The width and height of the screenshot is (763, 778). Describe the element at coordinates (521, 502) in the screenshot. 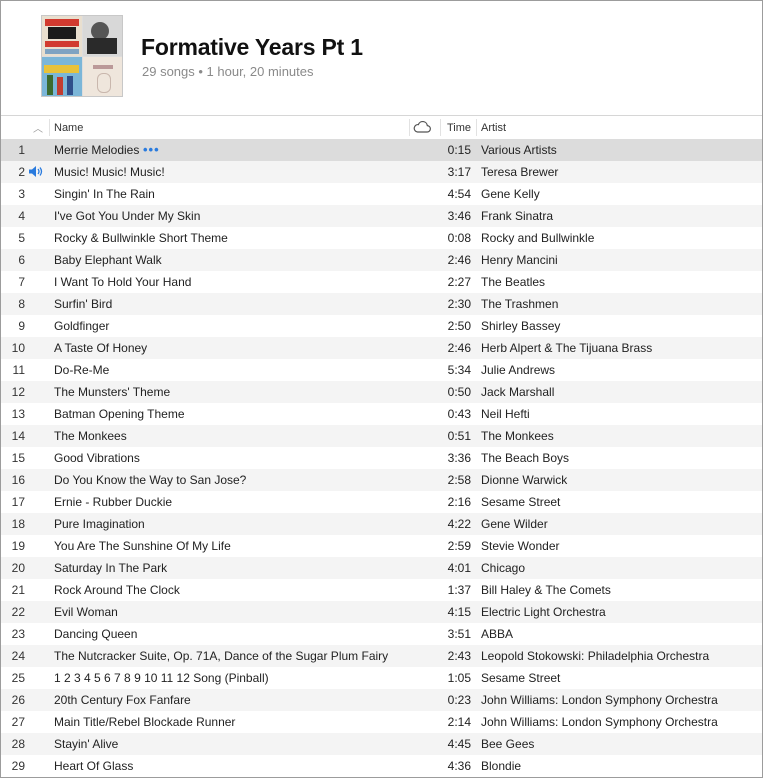

I see `track-artist: Sesame Street` at that location.